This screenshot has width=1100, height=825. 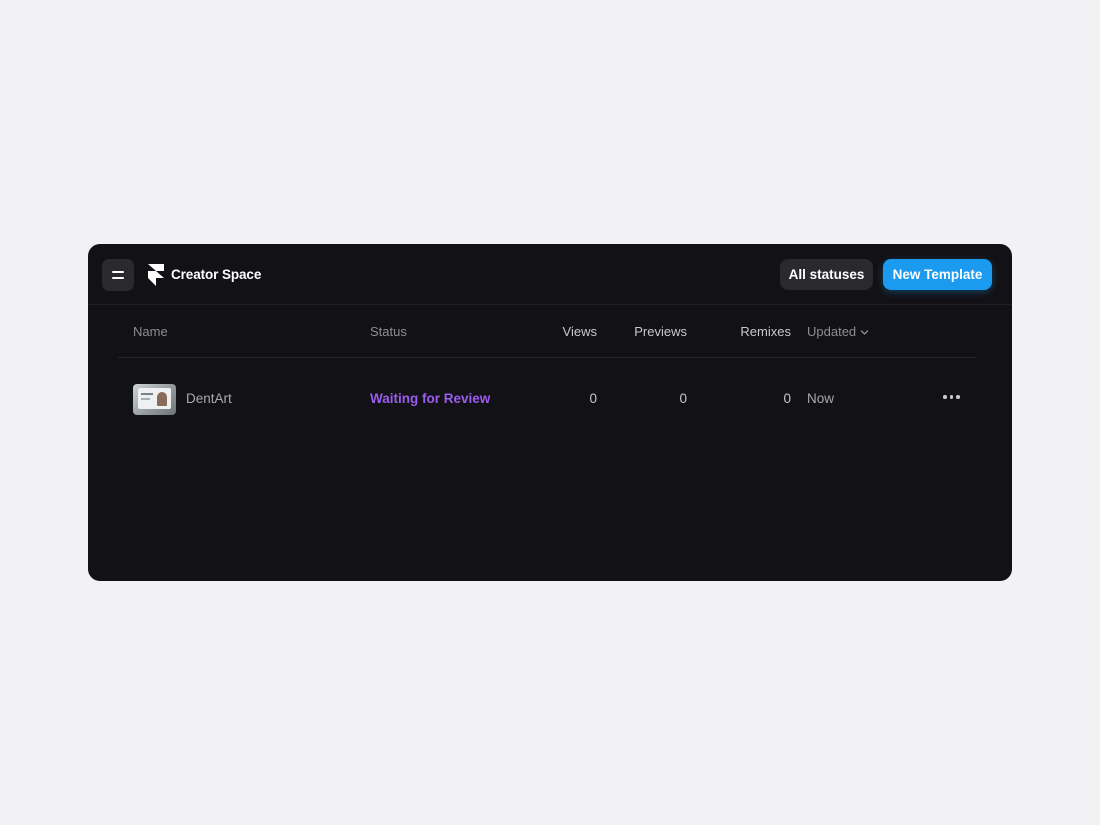 What do you see at coordinates (118, 272) in the screenshot?
I see `menu-icon` at bounding box center [118, 272].